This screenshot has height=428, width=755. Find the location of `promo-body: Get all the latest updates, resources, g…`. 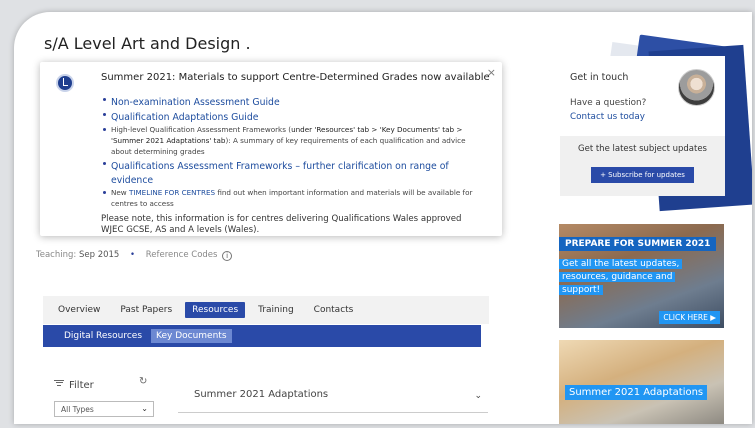

promo-body: Get all the latest updates, resources, g… is located at coordinates (624, 277).